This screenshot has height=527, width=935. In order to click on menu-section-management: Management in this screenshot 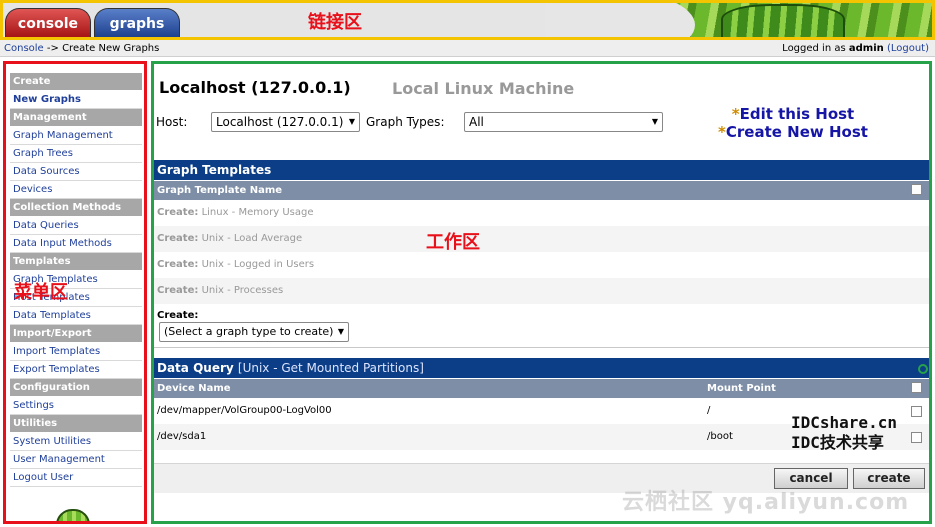, I will do `click(76, 118)`.